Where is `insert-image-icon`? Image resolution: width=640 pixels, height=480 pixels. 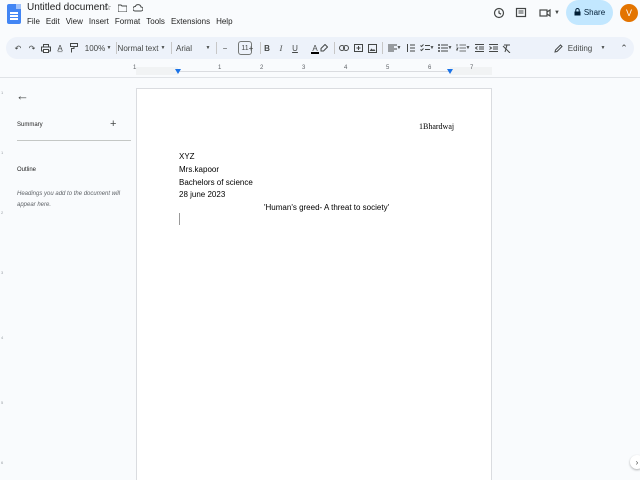
insert-image-icon is located at coordinates (372, 48).